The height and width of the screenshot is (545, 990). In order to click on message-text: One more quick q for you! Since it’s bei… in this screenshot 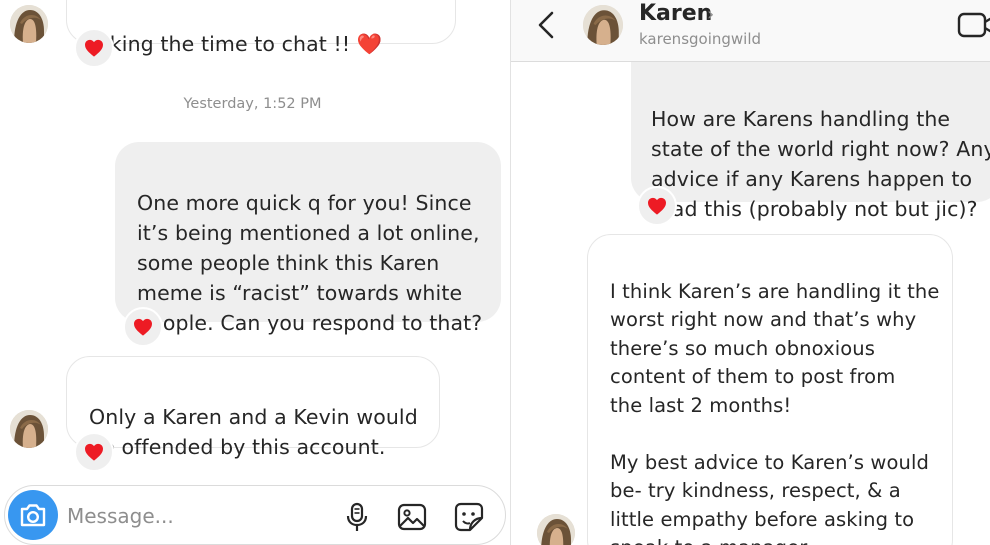, I will do `click(310, 263)`.